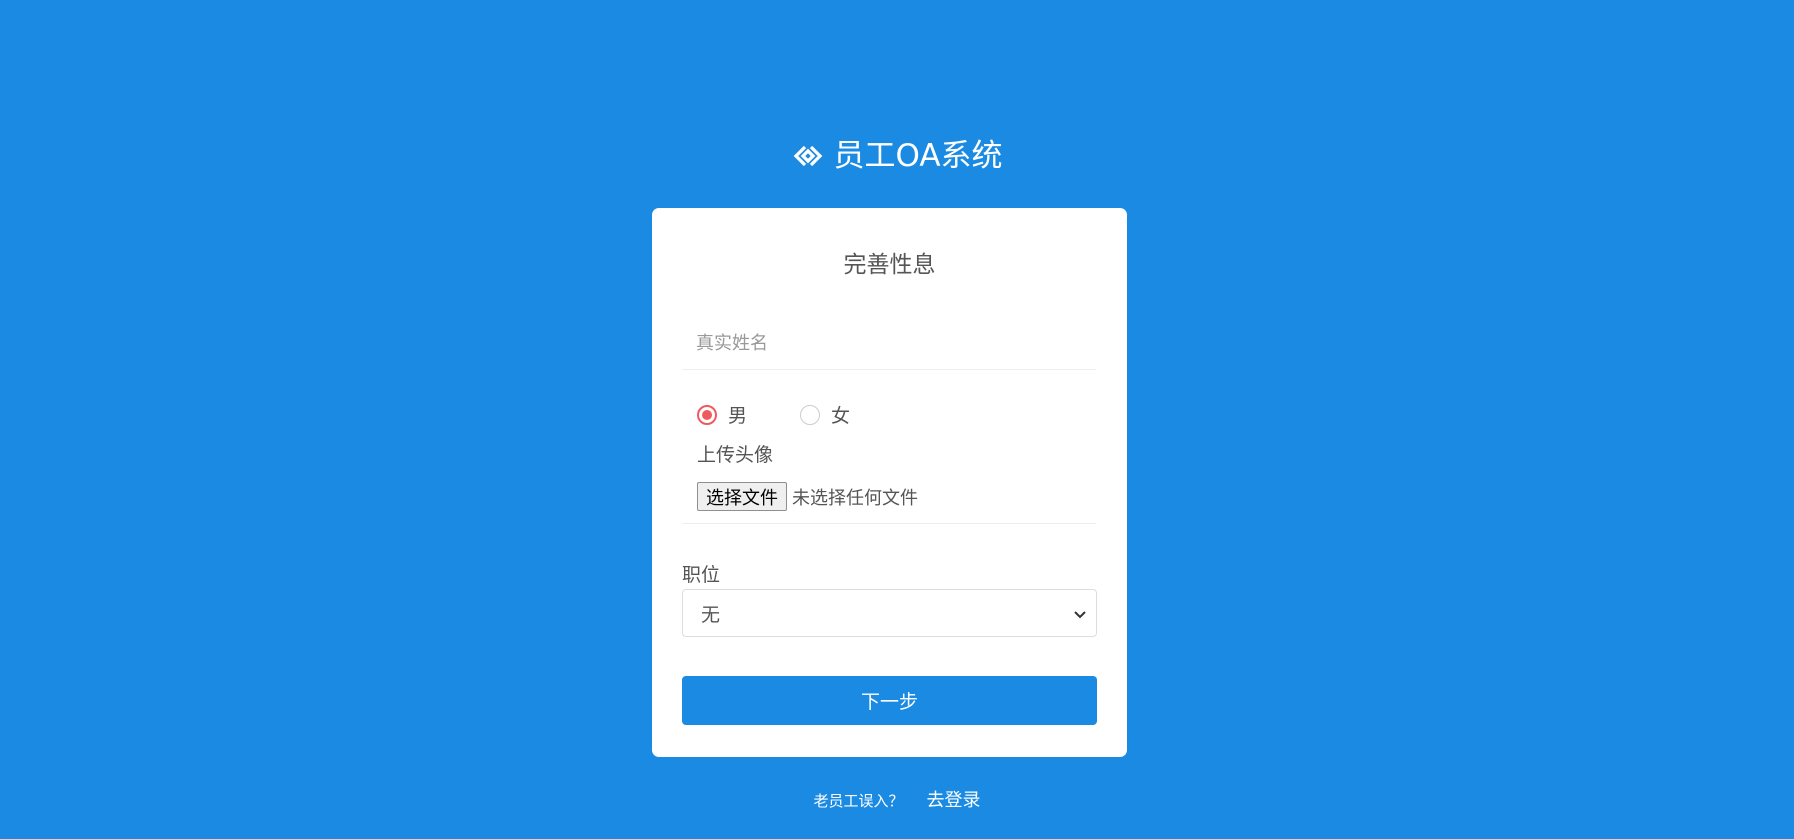 This screenshot has width=1794, height=839. I want to click on position-label: 职位, so click(701, 575).